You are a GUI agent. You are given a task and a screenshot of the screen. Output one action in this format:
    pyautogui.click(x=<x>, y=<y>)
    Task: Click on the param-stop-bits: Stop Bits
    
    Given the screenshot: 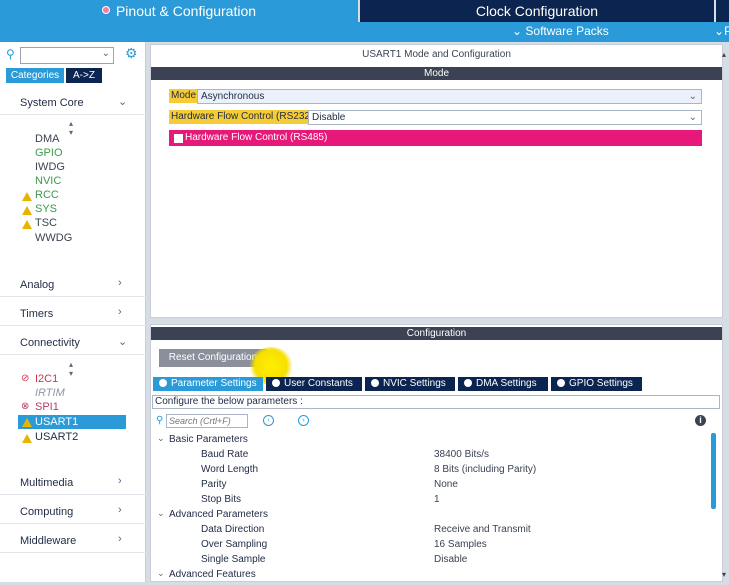 What is the action you would take?
    pyautogui.click(x=221, y=499)
    